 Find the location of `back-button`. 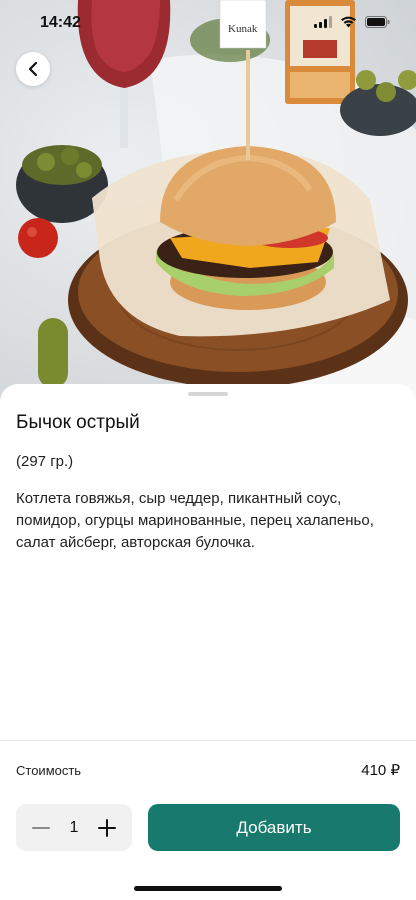

back-button is located at coordinates (33, 69).